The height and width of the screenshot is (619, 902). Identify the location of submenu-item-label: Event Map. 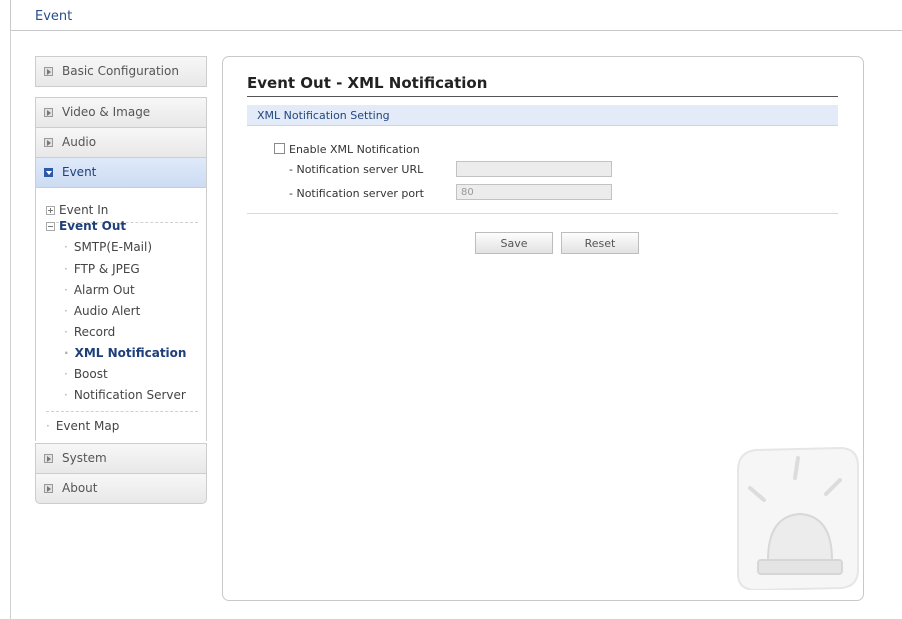
(87, 426).